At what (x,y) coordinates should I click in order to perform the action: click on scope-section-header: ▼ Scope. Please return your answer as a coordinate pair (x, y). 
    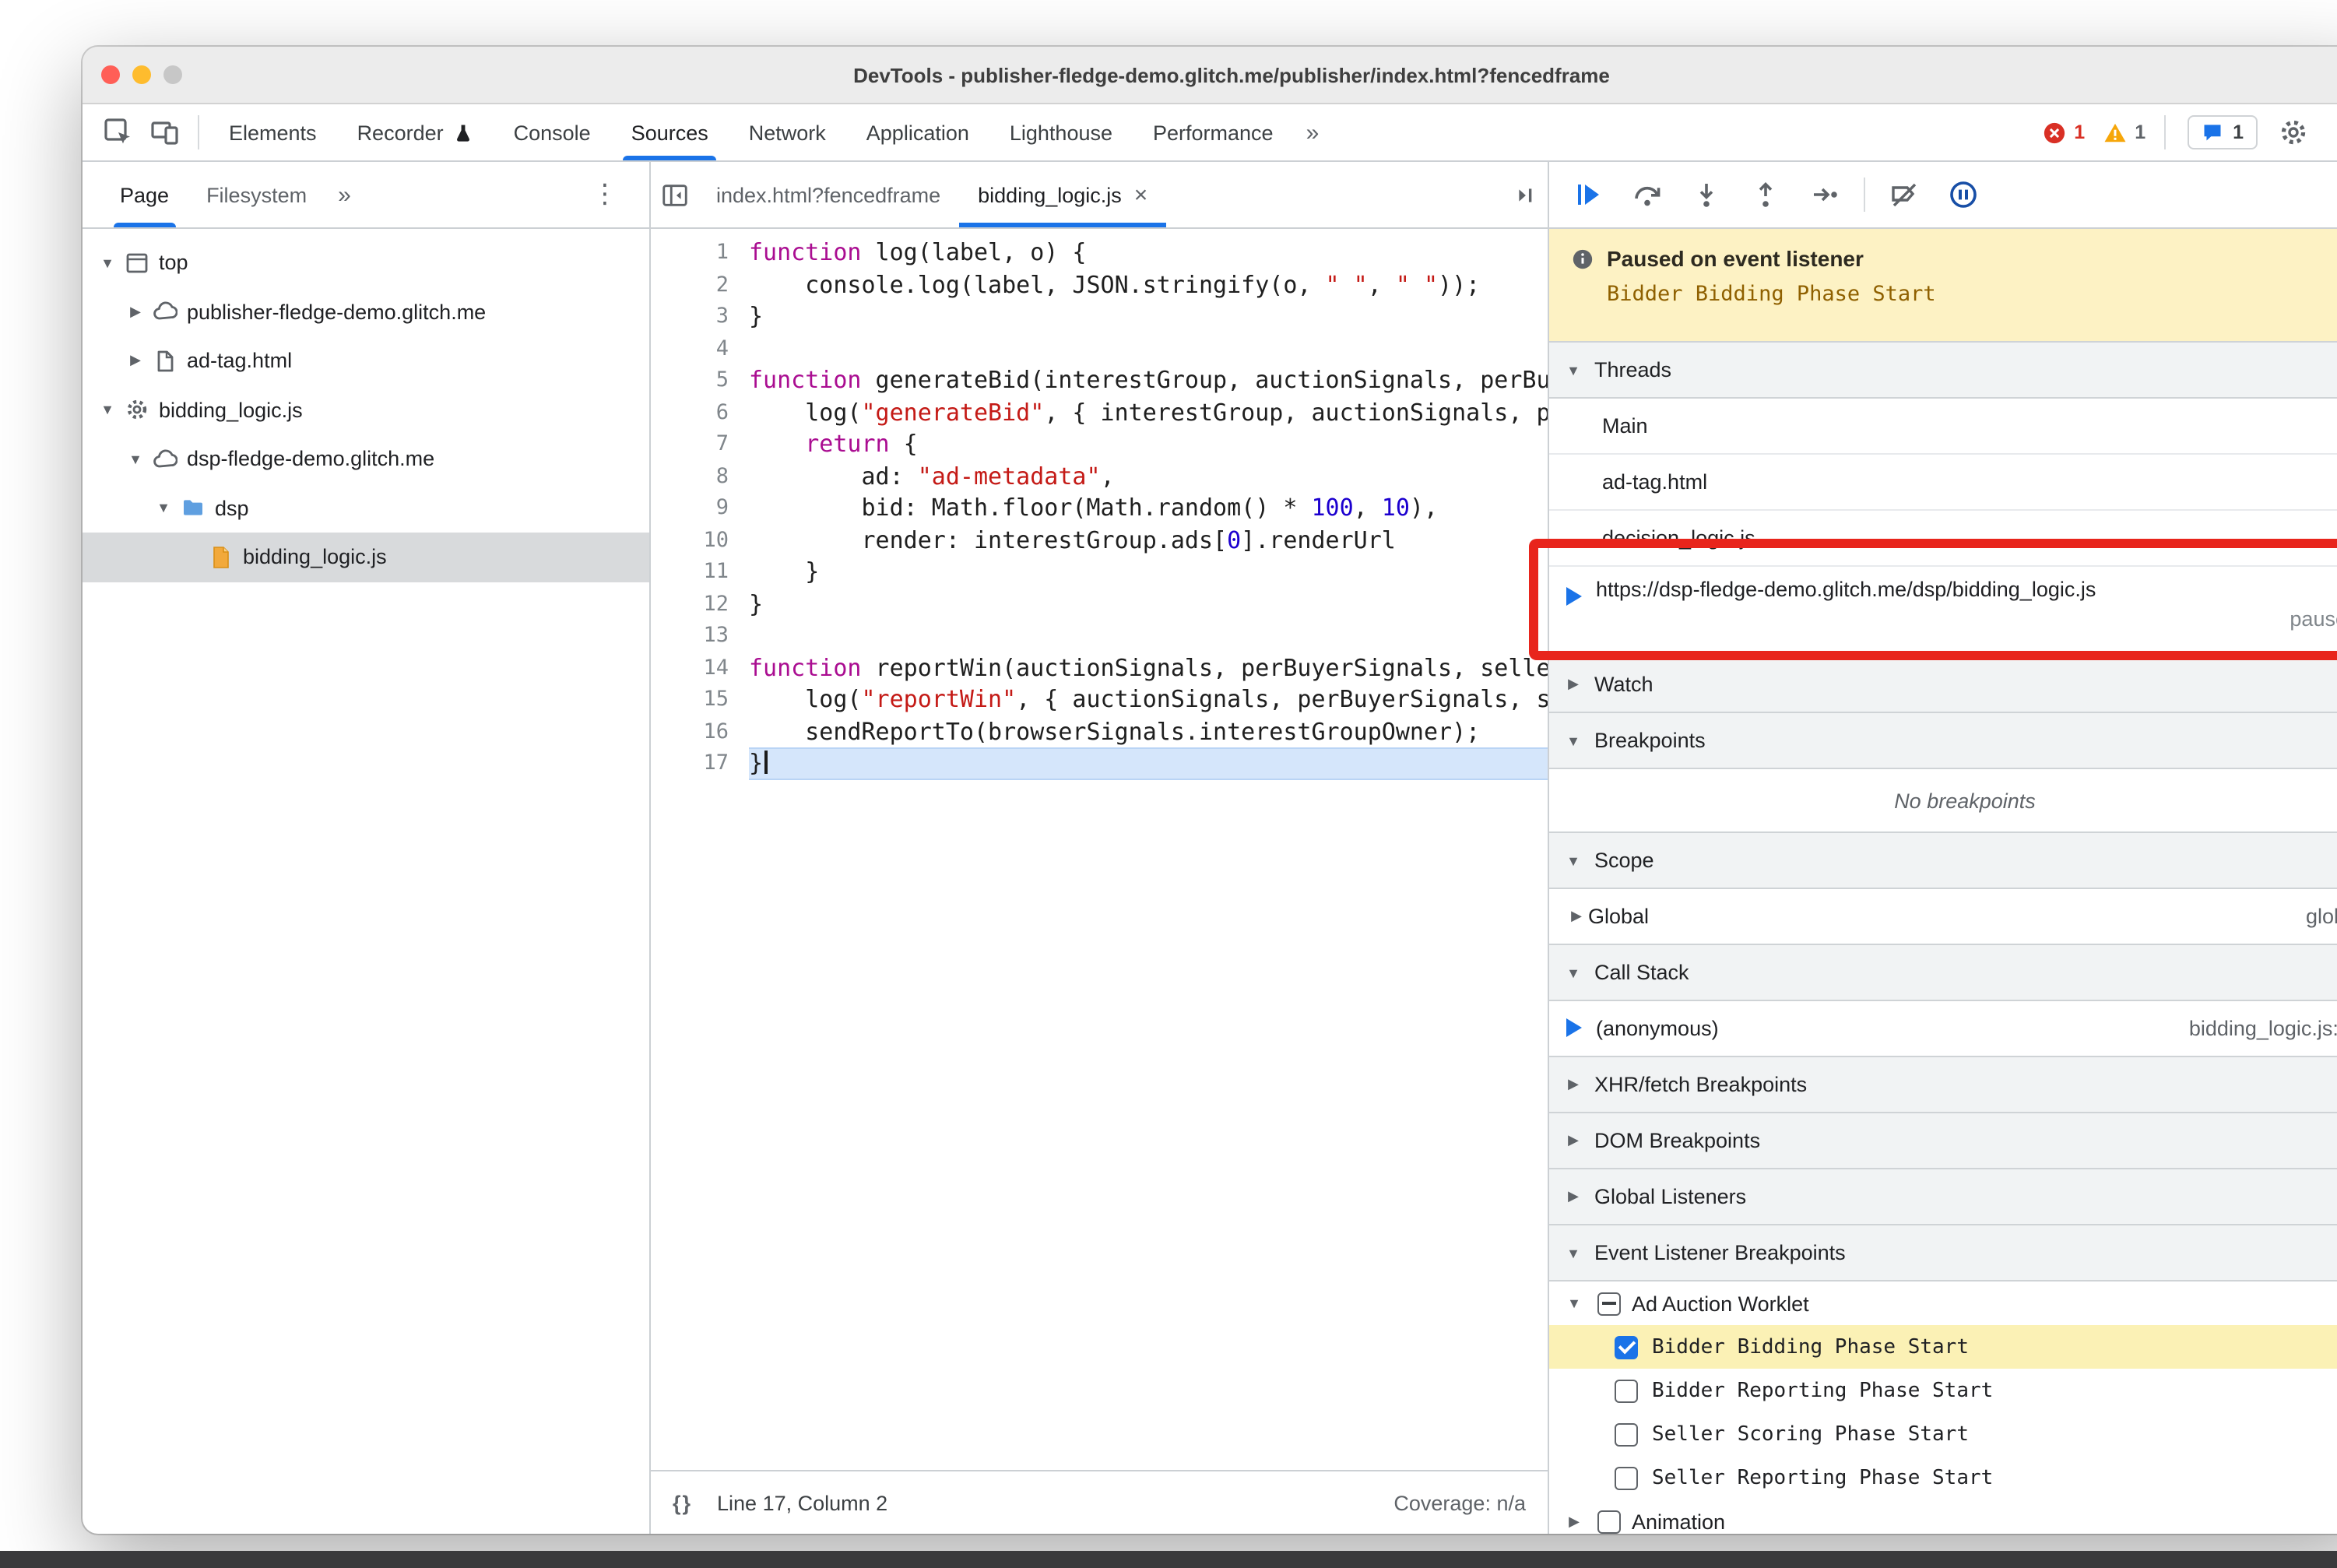
    Looking at the image, I should click on (1943, 860).